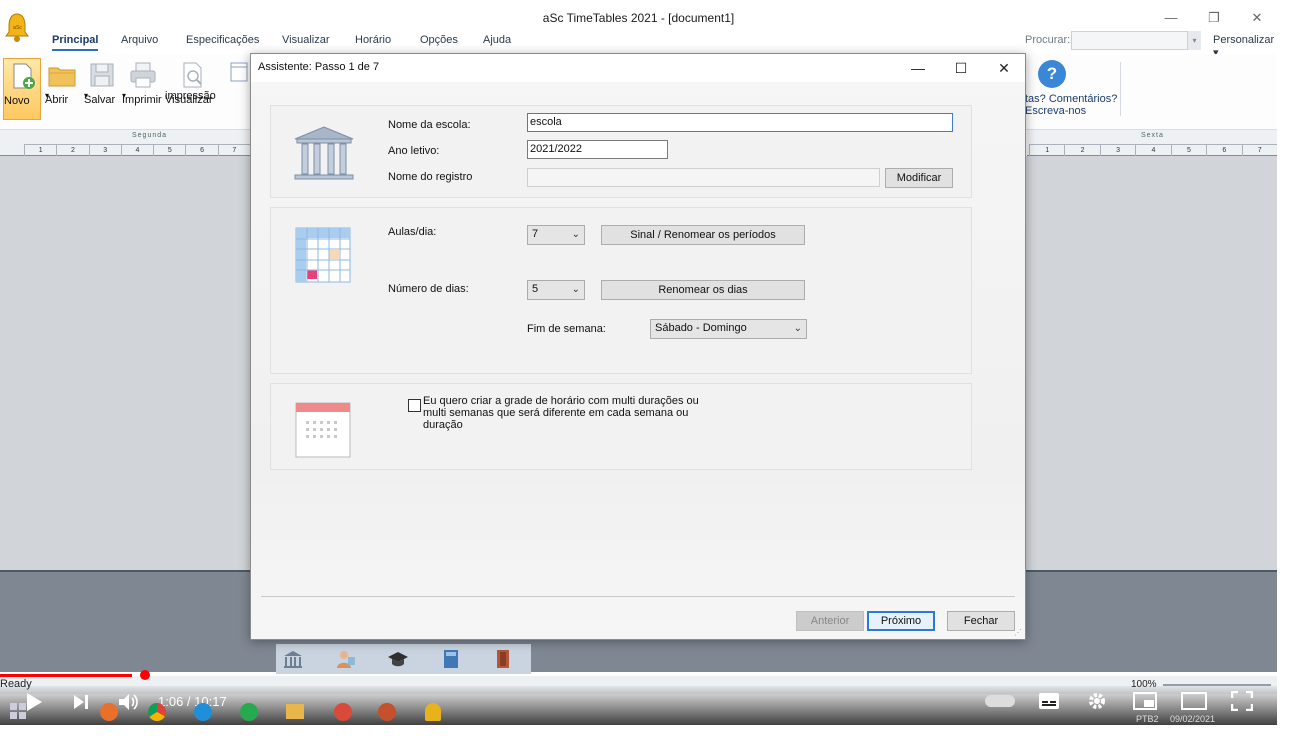 The width and height of the screenshot is (1297, 742). Describe the element at coordinates (1145, 701) in the screenshot. I see `miniplayer-icon` at that location.